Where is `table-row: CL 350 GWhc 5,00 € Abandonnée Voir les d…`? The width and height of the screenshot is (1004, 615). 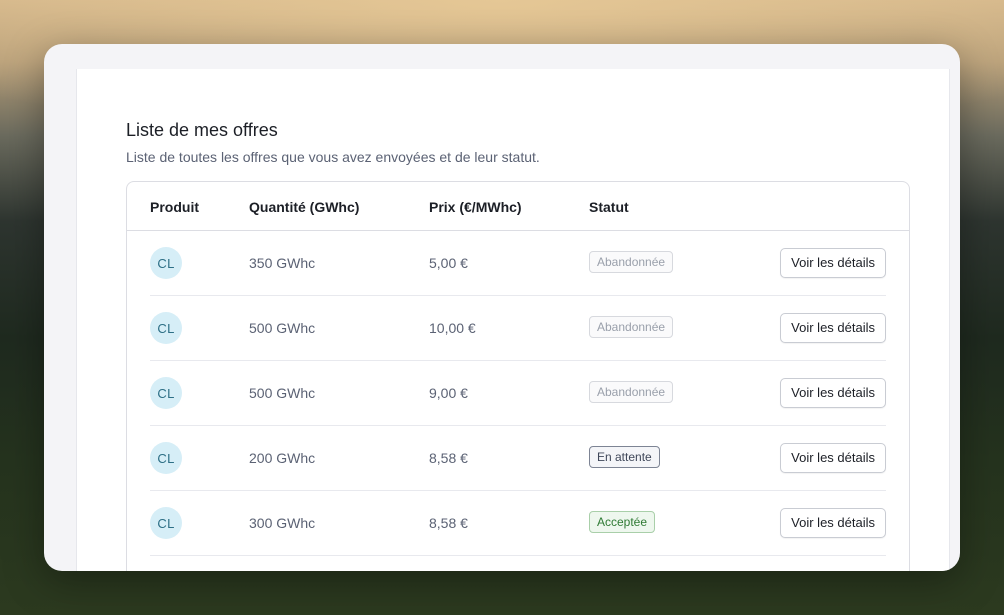 table-row: CL 350 GWhc 5,00 € Abandonnée Voir les d… is located at coordinates (518, 263).